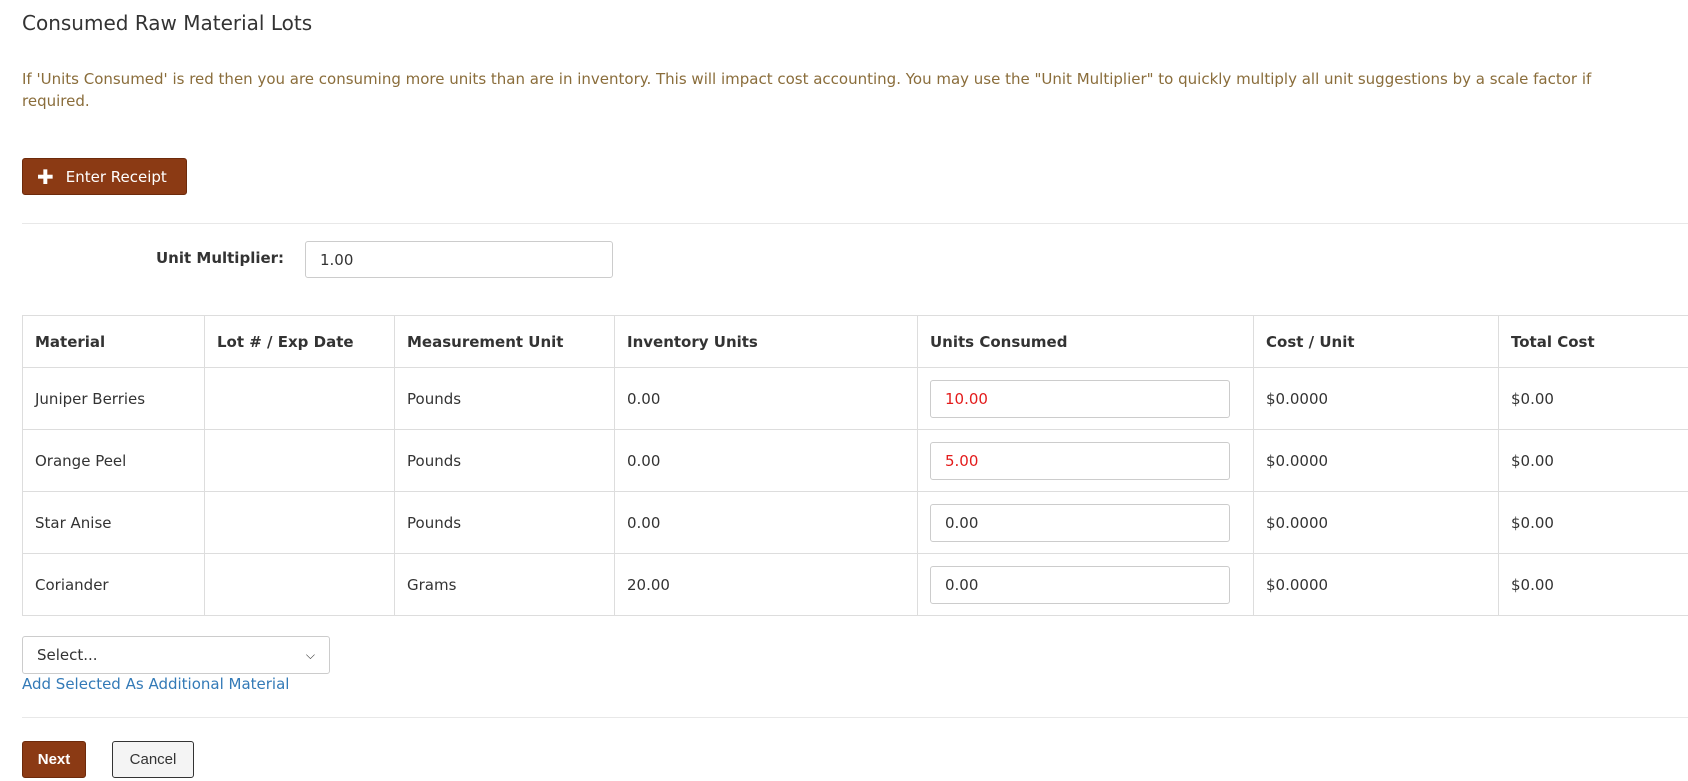 The width and height of the screenshot is (1688, 781). What do you see at coordinates (459, 259) in the screenshot?
I see `unit-multiplier-input` at bounding box center [459, 259].